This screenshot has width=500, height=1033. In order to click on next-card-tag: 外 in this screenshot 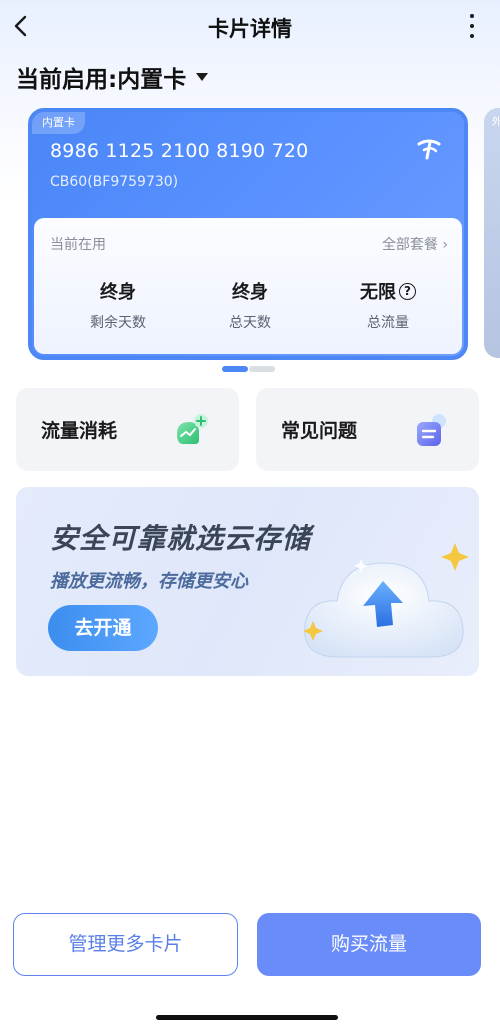, I will do `click(496, 122)`.